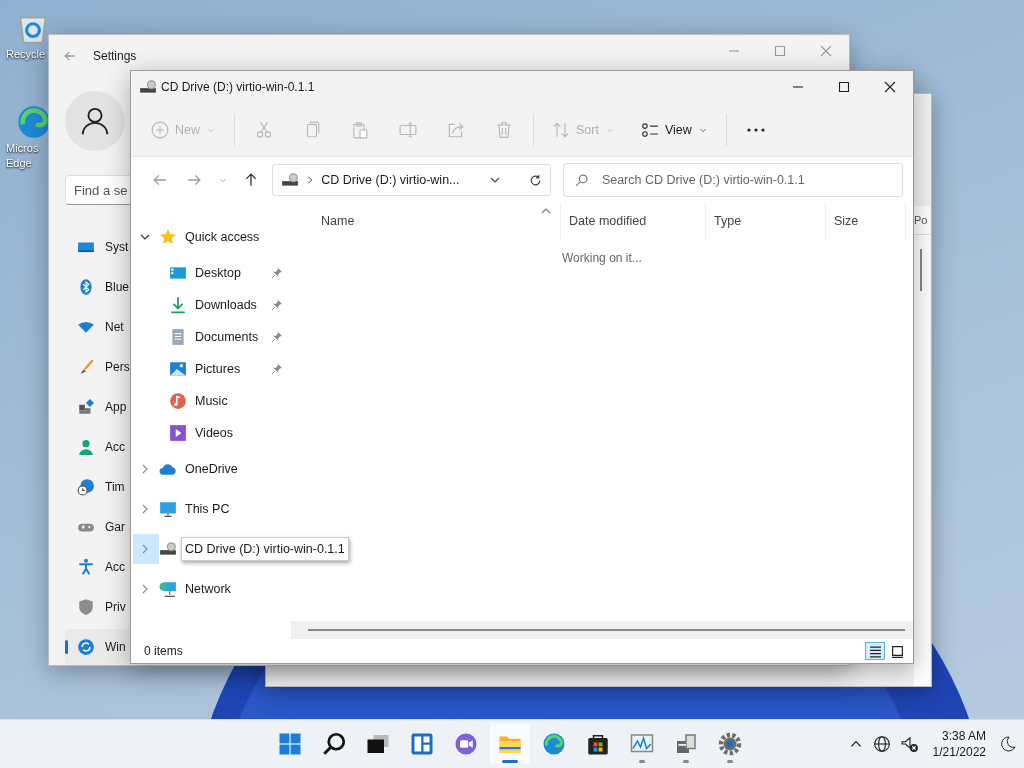 The width and height of the screenshot is (1024, 768). Describe the element at coordinates (211, 509) in the screenshot. I see `nav-tree-item: This PC` at that location.